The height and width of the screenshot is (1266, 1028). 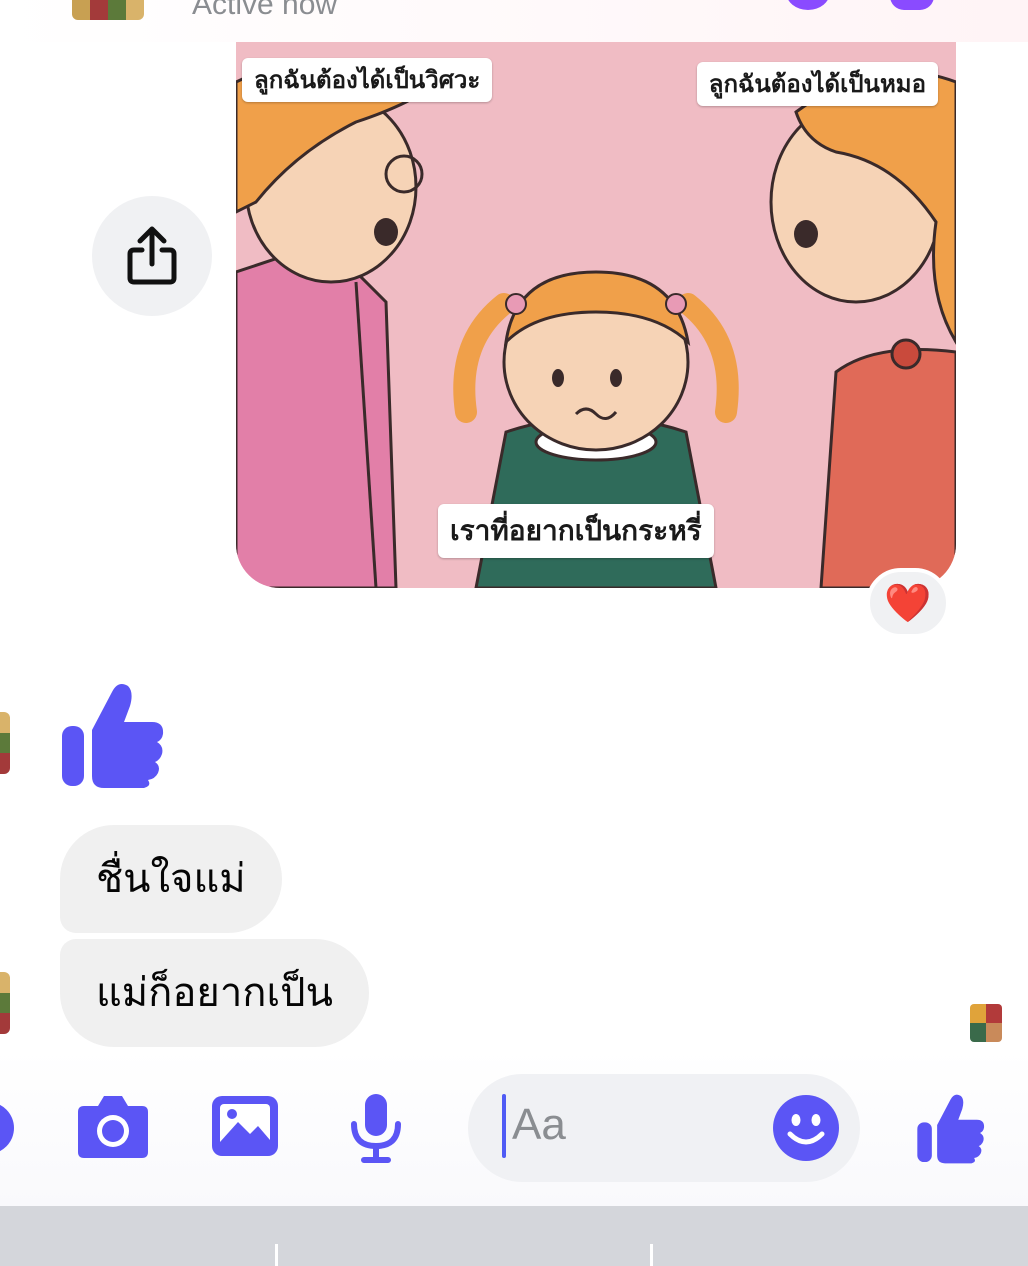 I want to click on camera-button, so click(x=113, y=1127).